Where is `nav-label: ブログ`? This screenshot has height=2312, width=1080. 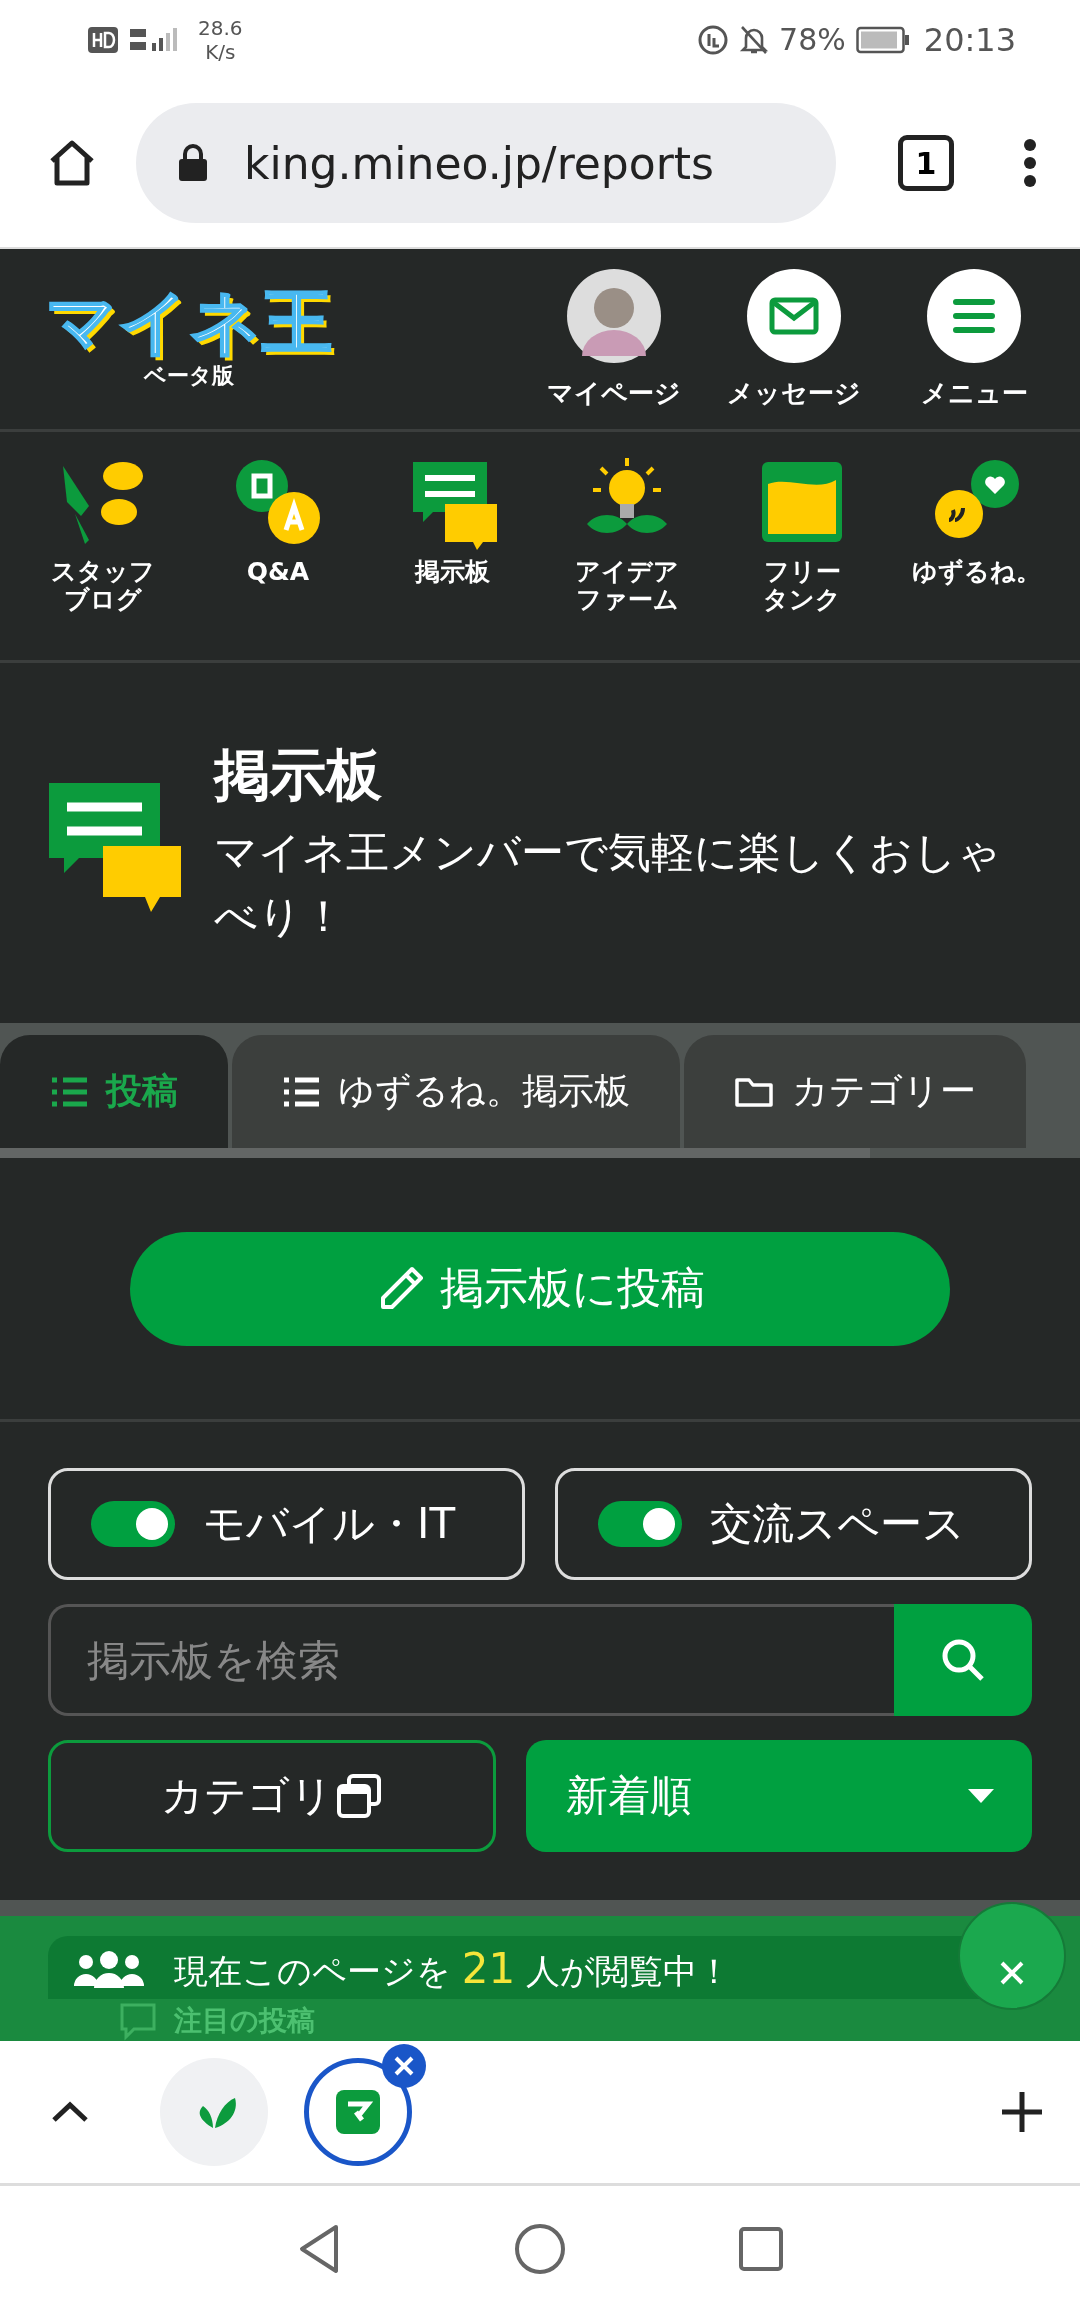
nav-label: ブログ is located at coordinates (103, 599).